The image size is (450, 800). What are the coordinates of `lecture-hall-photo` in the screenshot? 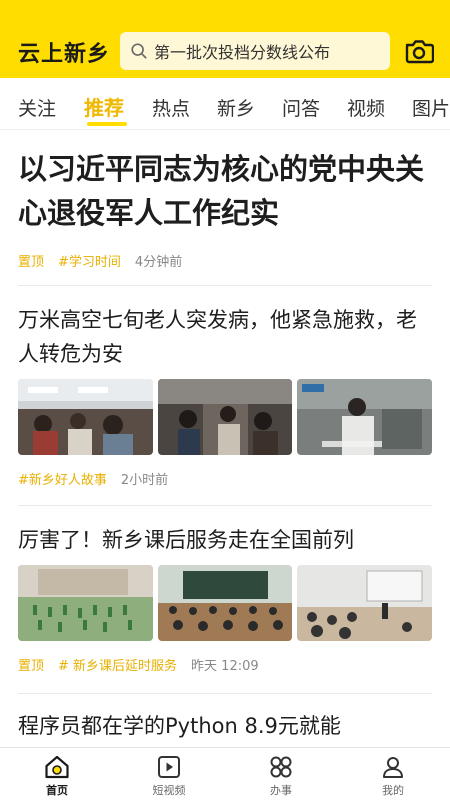 It's located at (365, 603).